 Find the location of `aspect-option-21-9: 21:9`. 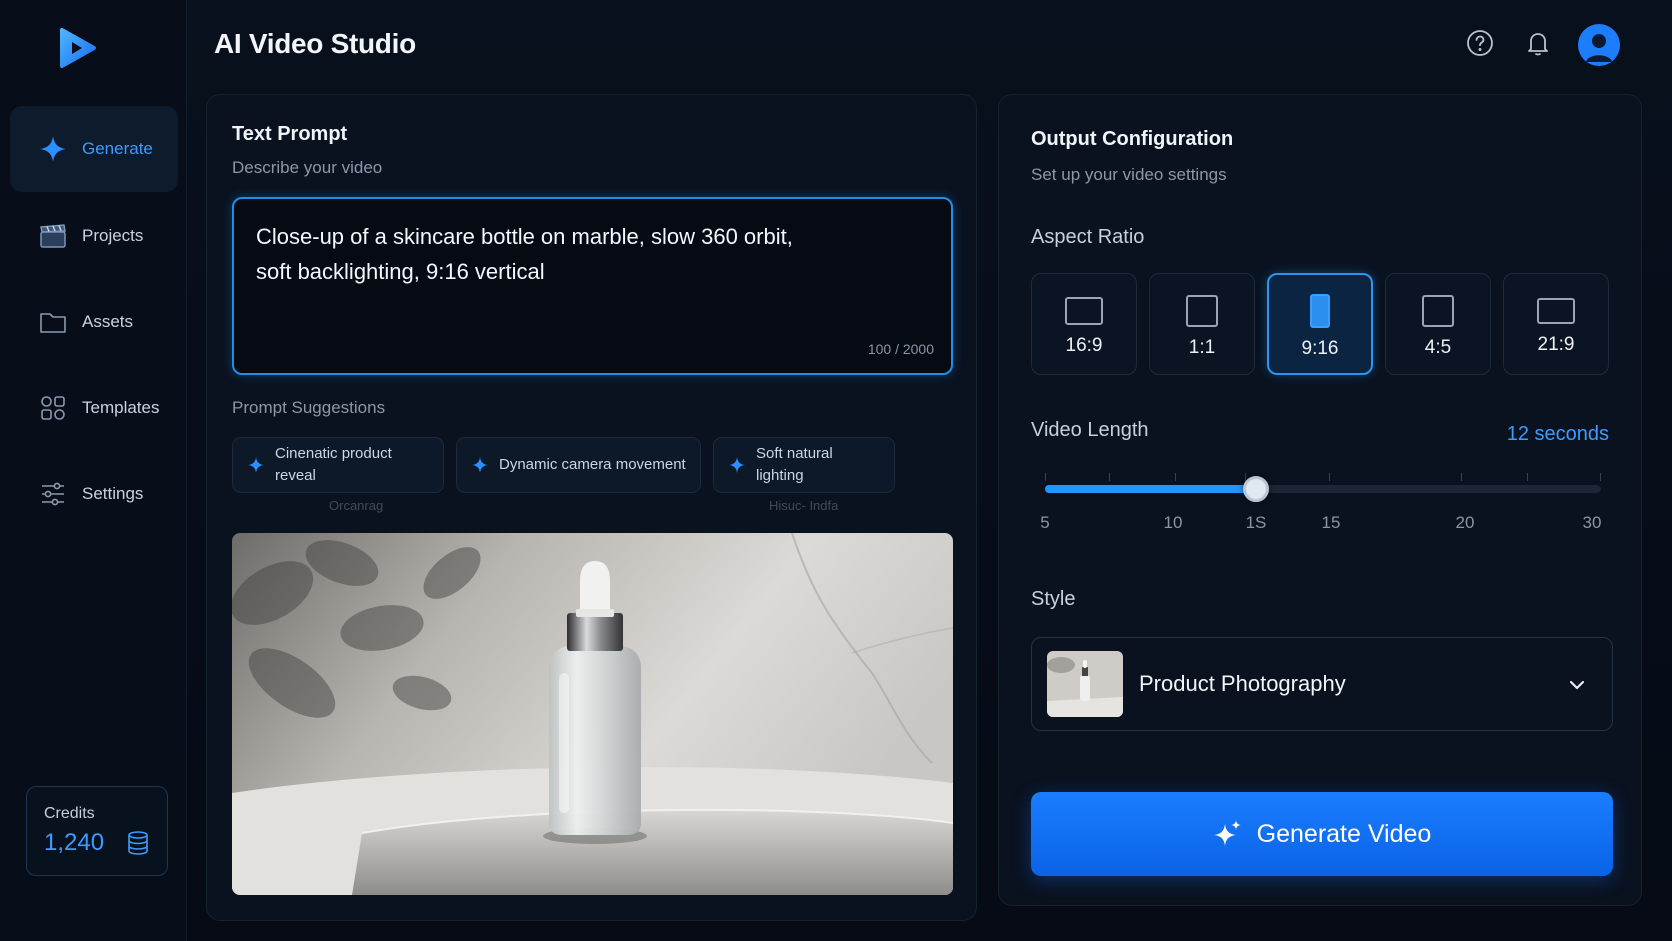

aspect-option-21-9: 21:9 is located at coordinates (1556, 324).